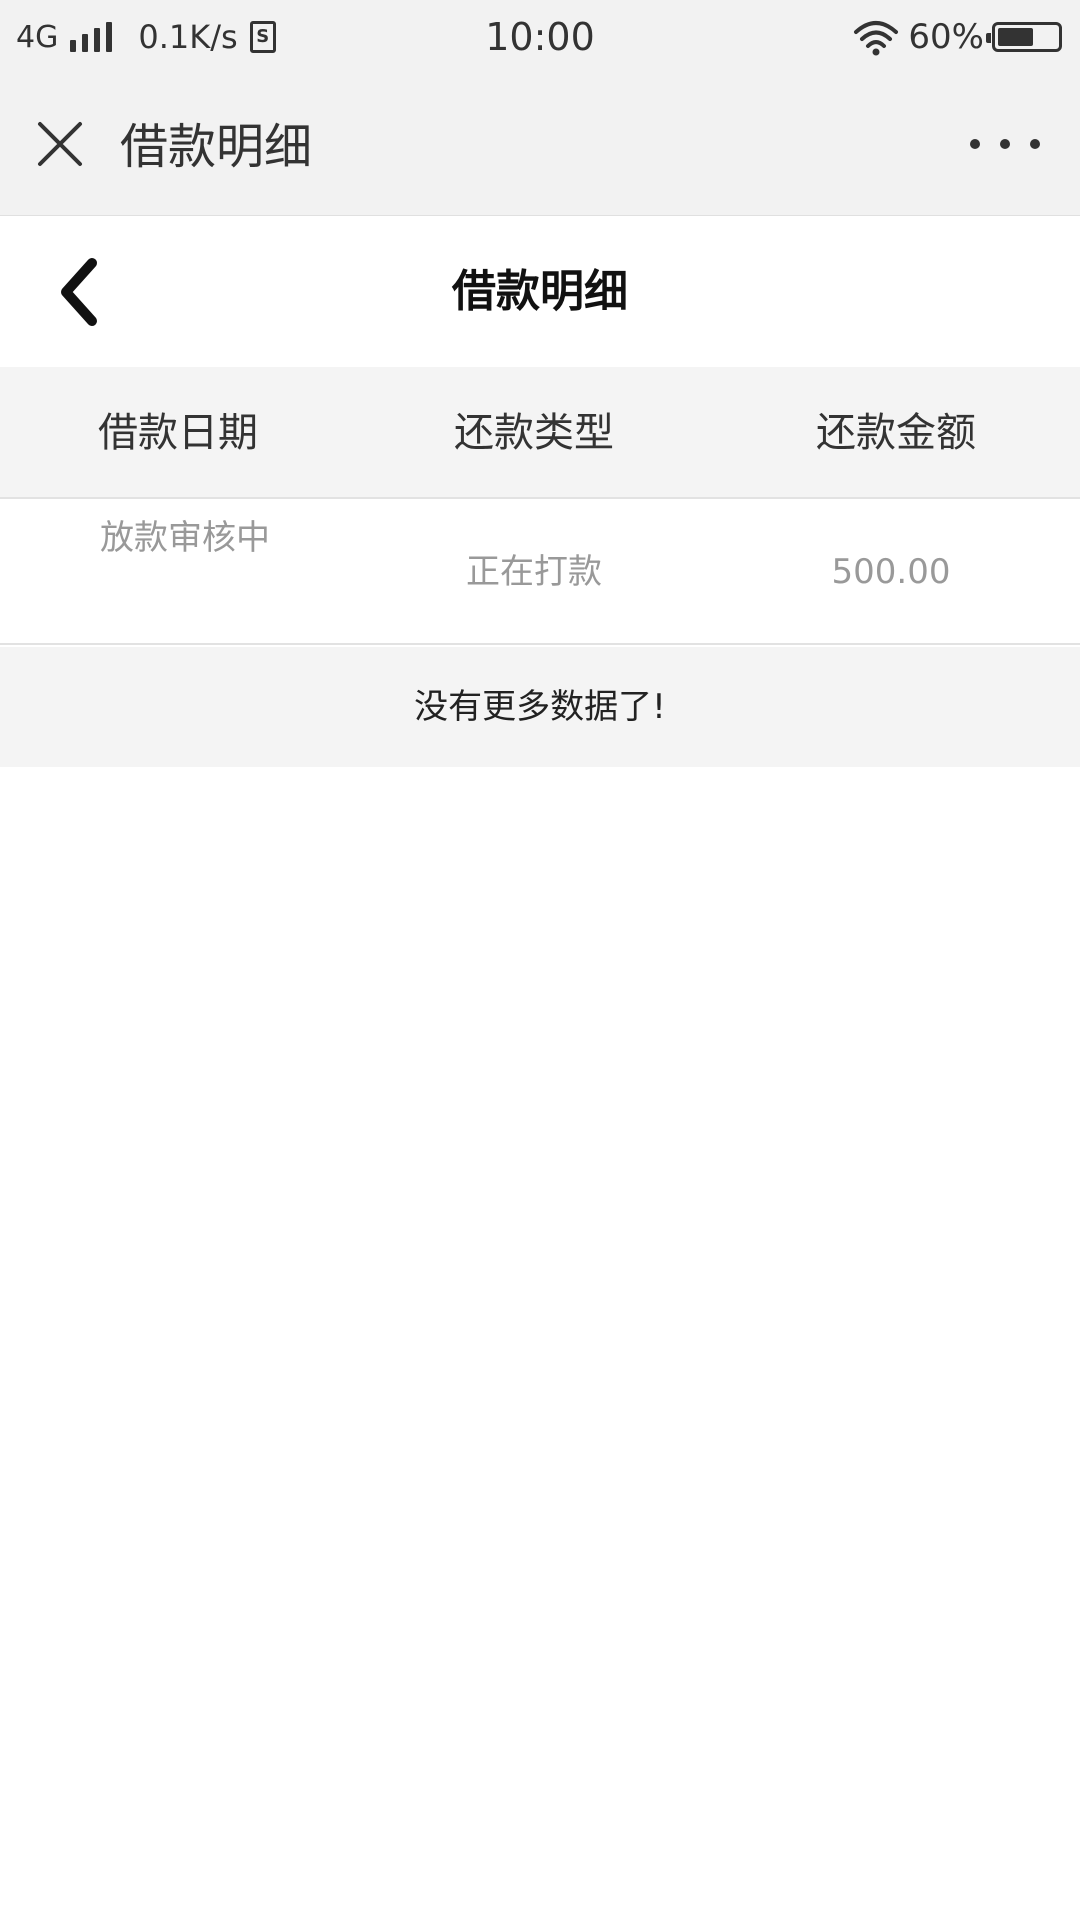 The width and height of the screenshot is (1080, 1920). What do you see at coordinates (988, 38) in the screenshot?
I see `battery-tip` at bounding box center [988, 38].